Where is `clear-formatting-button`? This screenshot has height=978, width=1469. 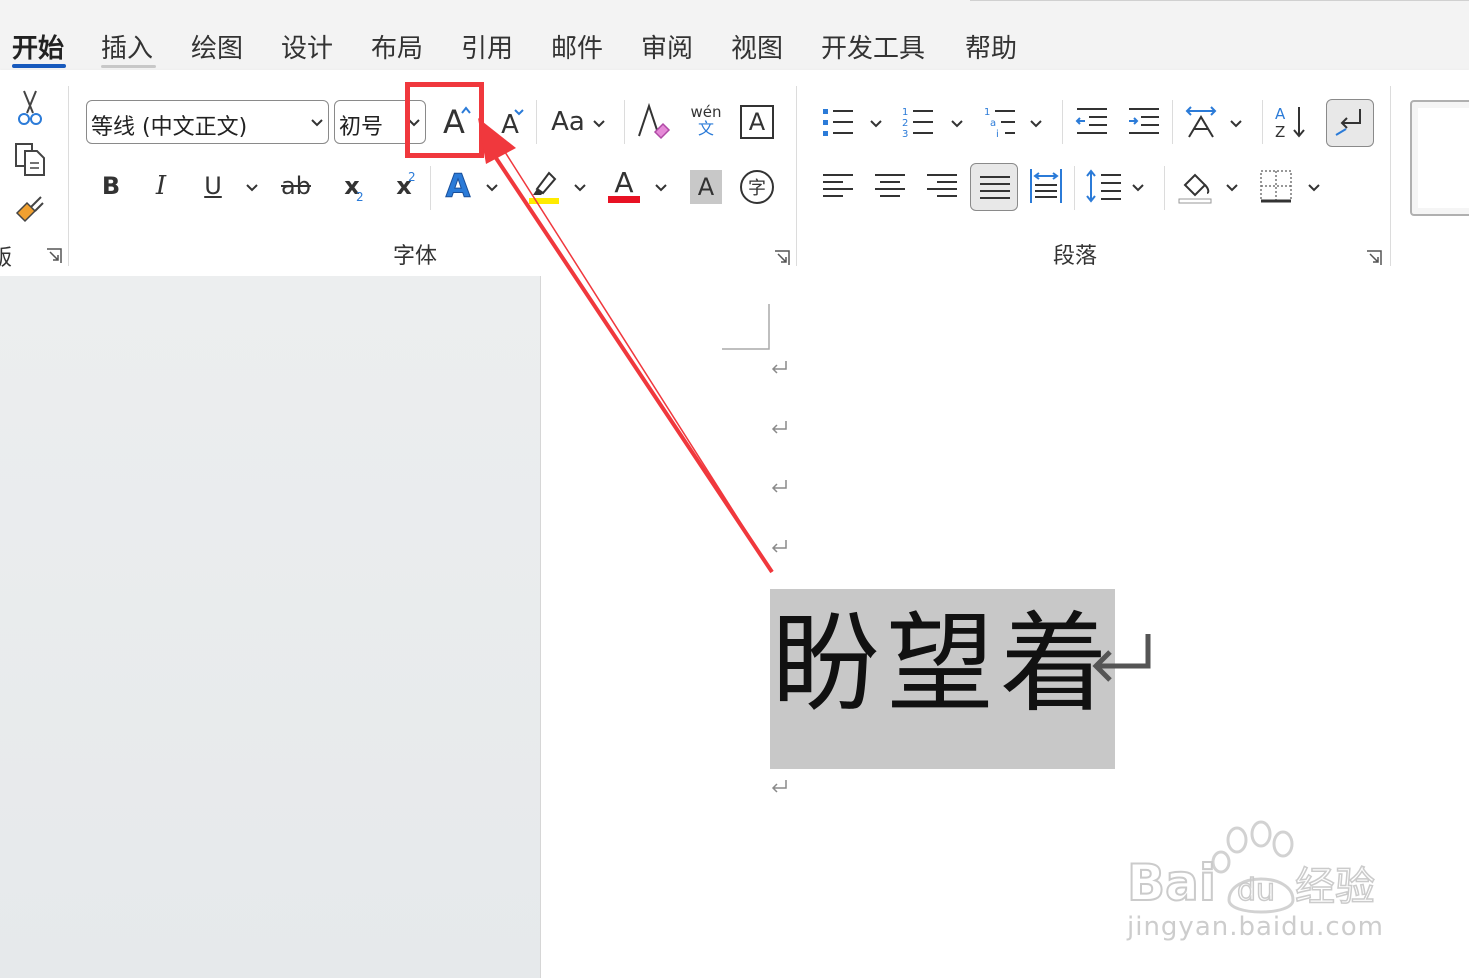 clear-formatting-button is located at coordinates (654, 122).